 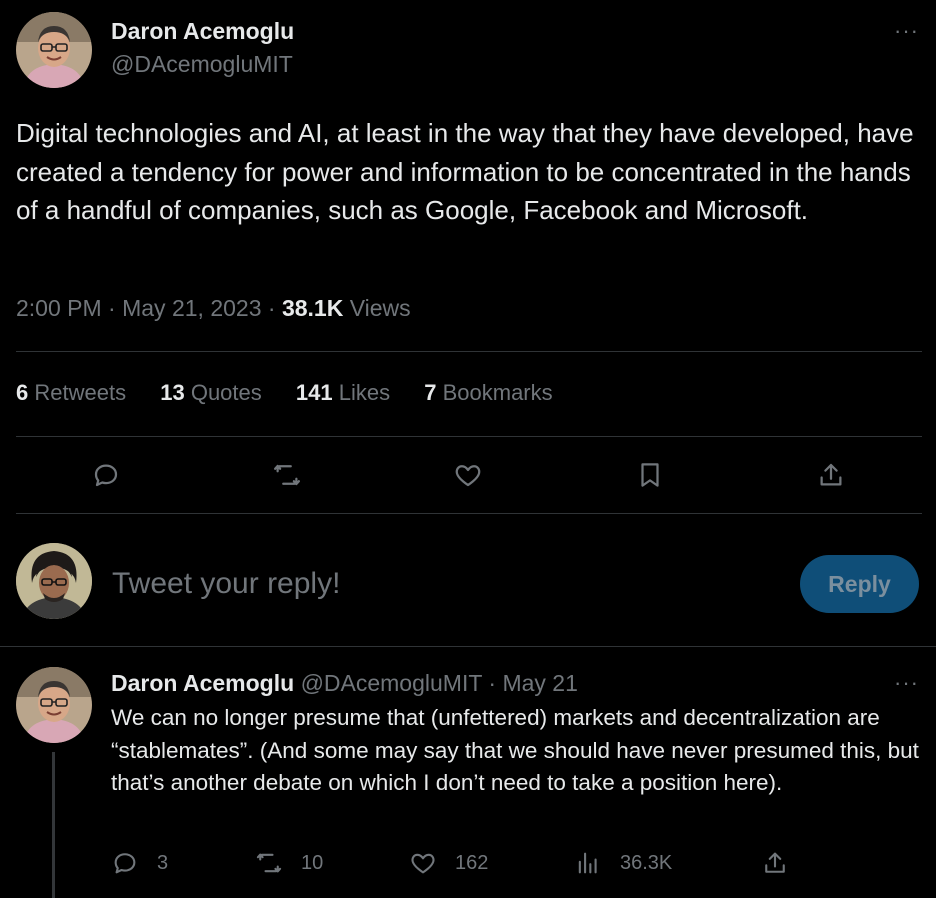 I want to click on thread-more-options-icon: ···, so click(x=906, y=683).